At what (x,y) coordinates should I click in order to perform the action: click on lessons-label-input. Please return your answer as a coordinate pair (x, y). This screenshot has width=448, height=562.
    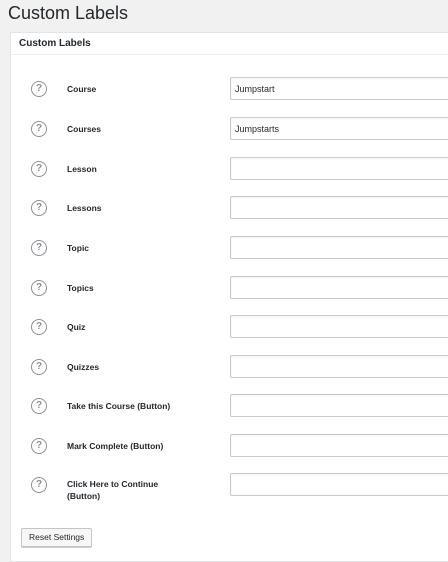
    Looking at the image, I should click on (339, 207).